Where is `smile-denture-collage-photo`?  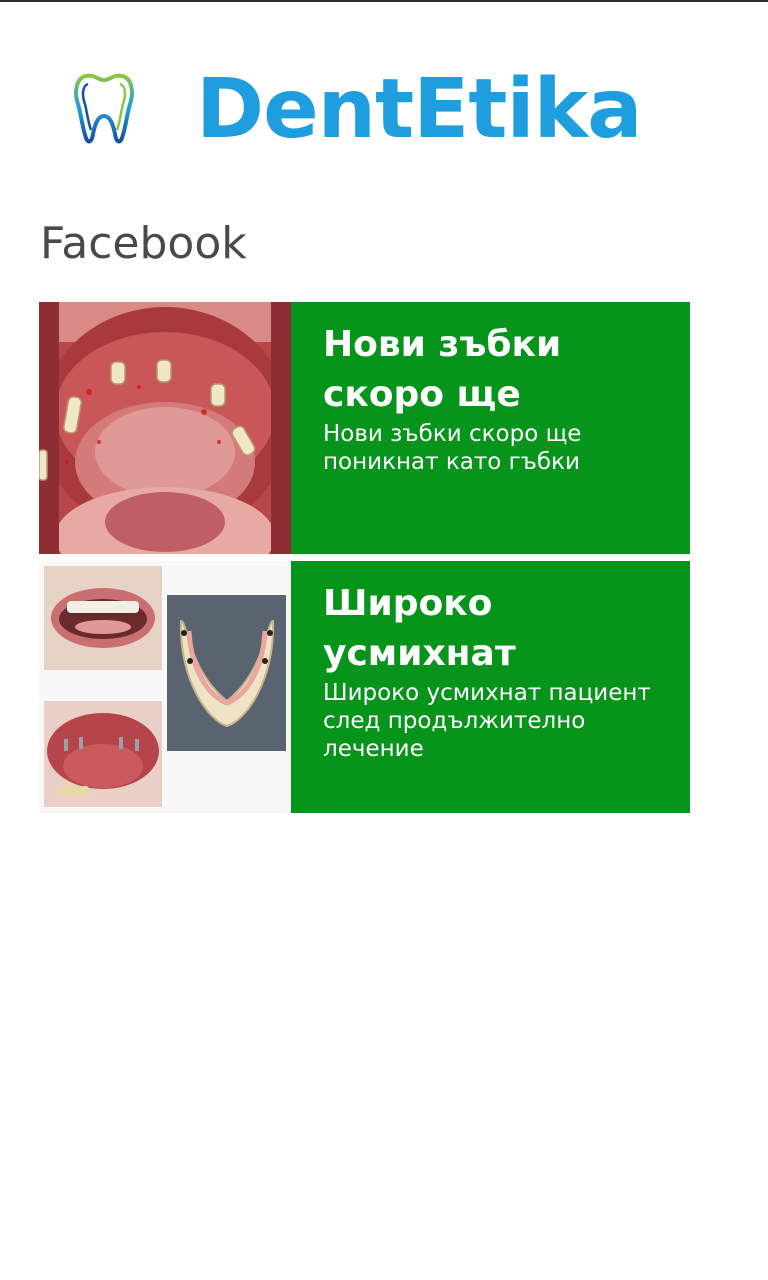
smile-denture-collage-photo is located at coordinates (165, 687).